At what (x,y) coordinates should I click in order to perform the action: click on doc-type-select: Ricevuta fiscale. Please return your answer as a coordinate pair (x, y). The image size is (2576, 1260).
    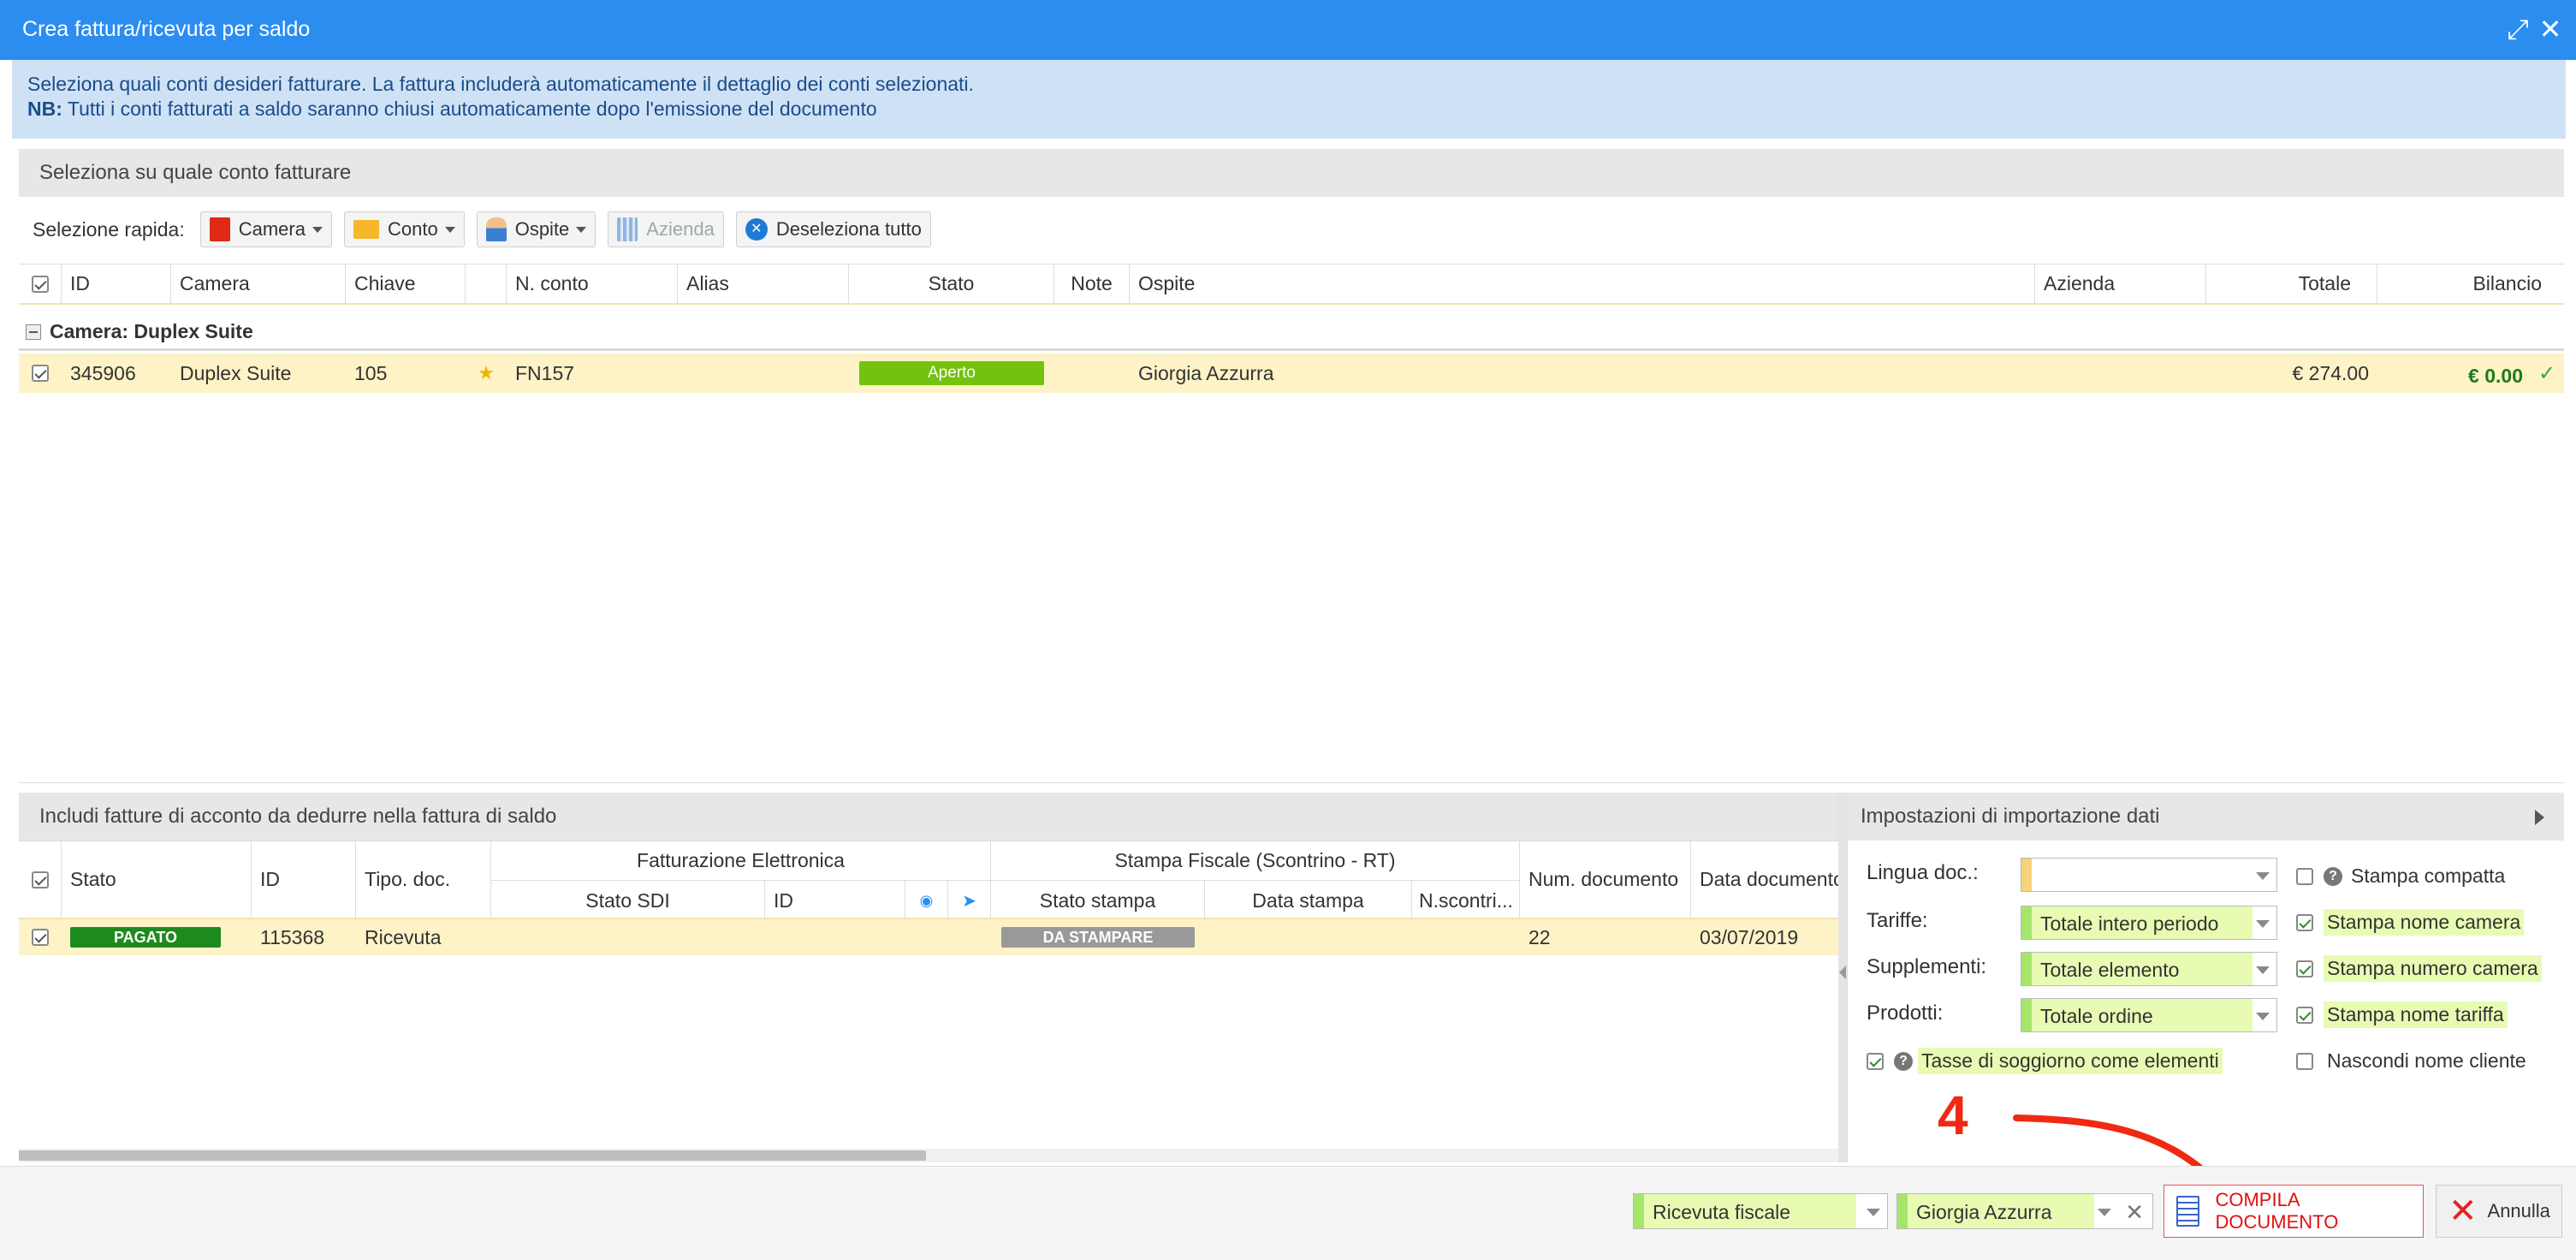
    Looking at the image, I should click on (1760, 1211).